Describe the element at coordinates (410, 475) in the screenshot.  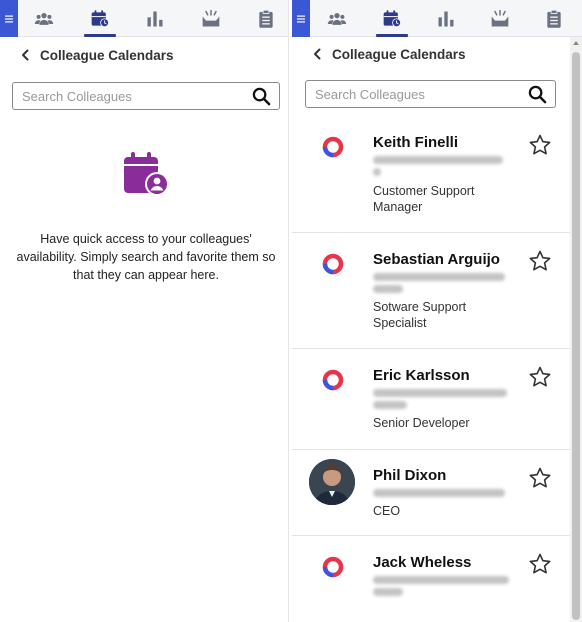
I see `colleague-name: Phil Dixon` at that location.